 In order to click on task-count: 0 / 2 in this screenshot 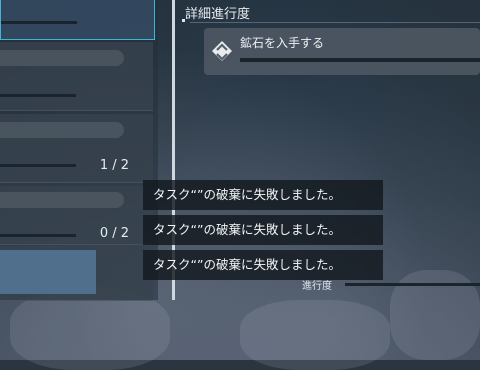, I will do `click(114, 233)`.